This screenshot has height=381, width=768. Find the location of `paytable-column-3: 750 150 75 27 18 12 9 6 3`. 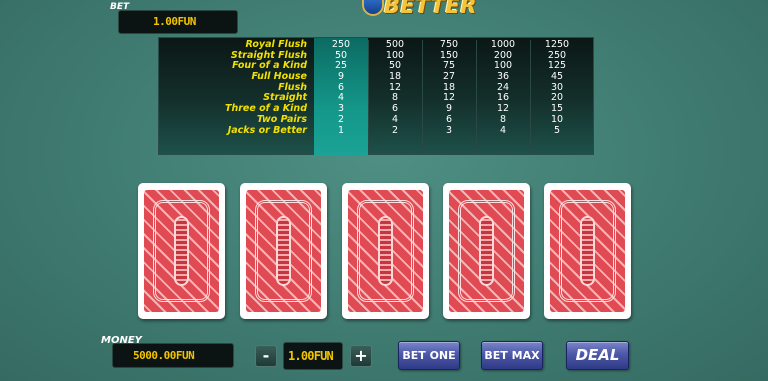

paytable-column-3: 750 150 75 27 18 12 9 6 3 is located at coordinates (449, 87).